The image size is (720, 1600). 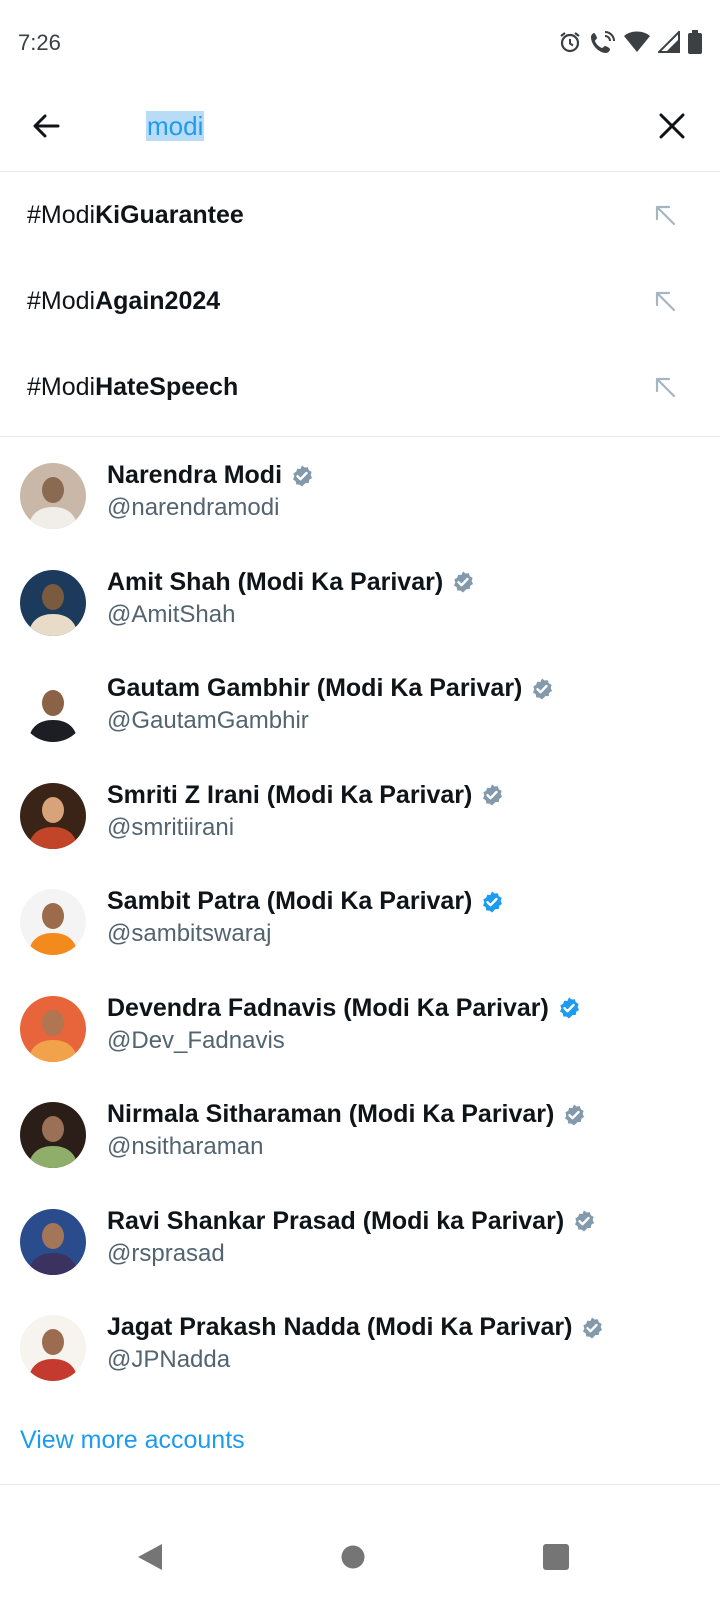 I want to click on account-name: Devendra Fadnavis (Modi Ka Parivar), so click(x=328, y=1007).